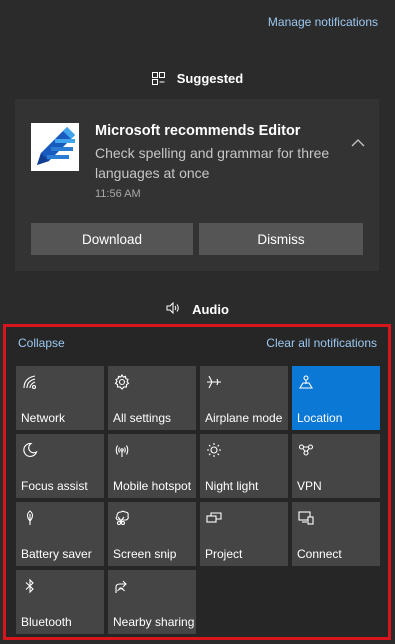 The width and height of the screenshot is (395, 644). I want to click on download-button: Download, so click(112, 239).